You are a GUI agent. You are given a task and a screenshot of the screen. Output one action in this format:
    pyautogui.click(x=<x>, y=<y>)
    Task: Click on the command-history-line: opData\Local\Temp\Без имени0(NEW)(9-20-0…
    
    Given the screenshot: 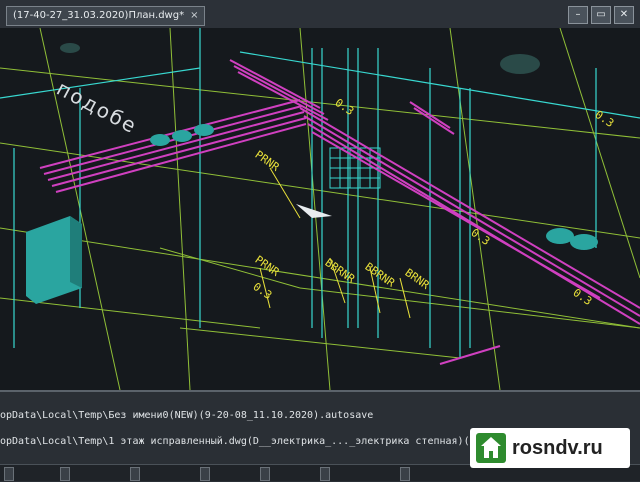 What is the action you would take?
    pyautogui.click(x=187, y=415)
    